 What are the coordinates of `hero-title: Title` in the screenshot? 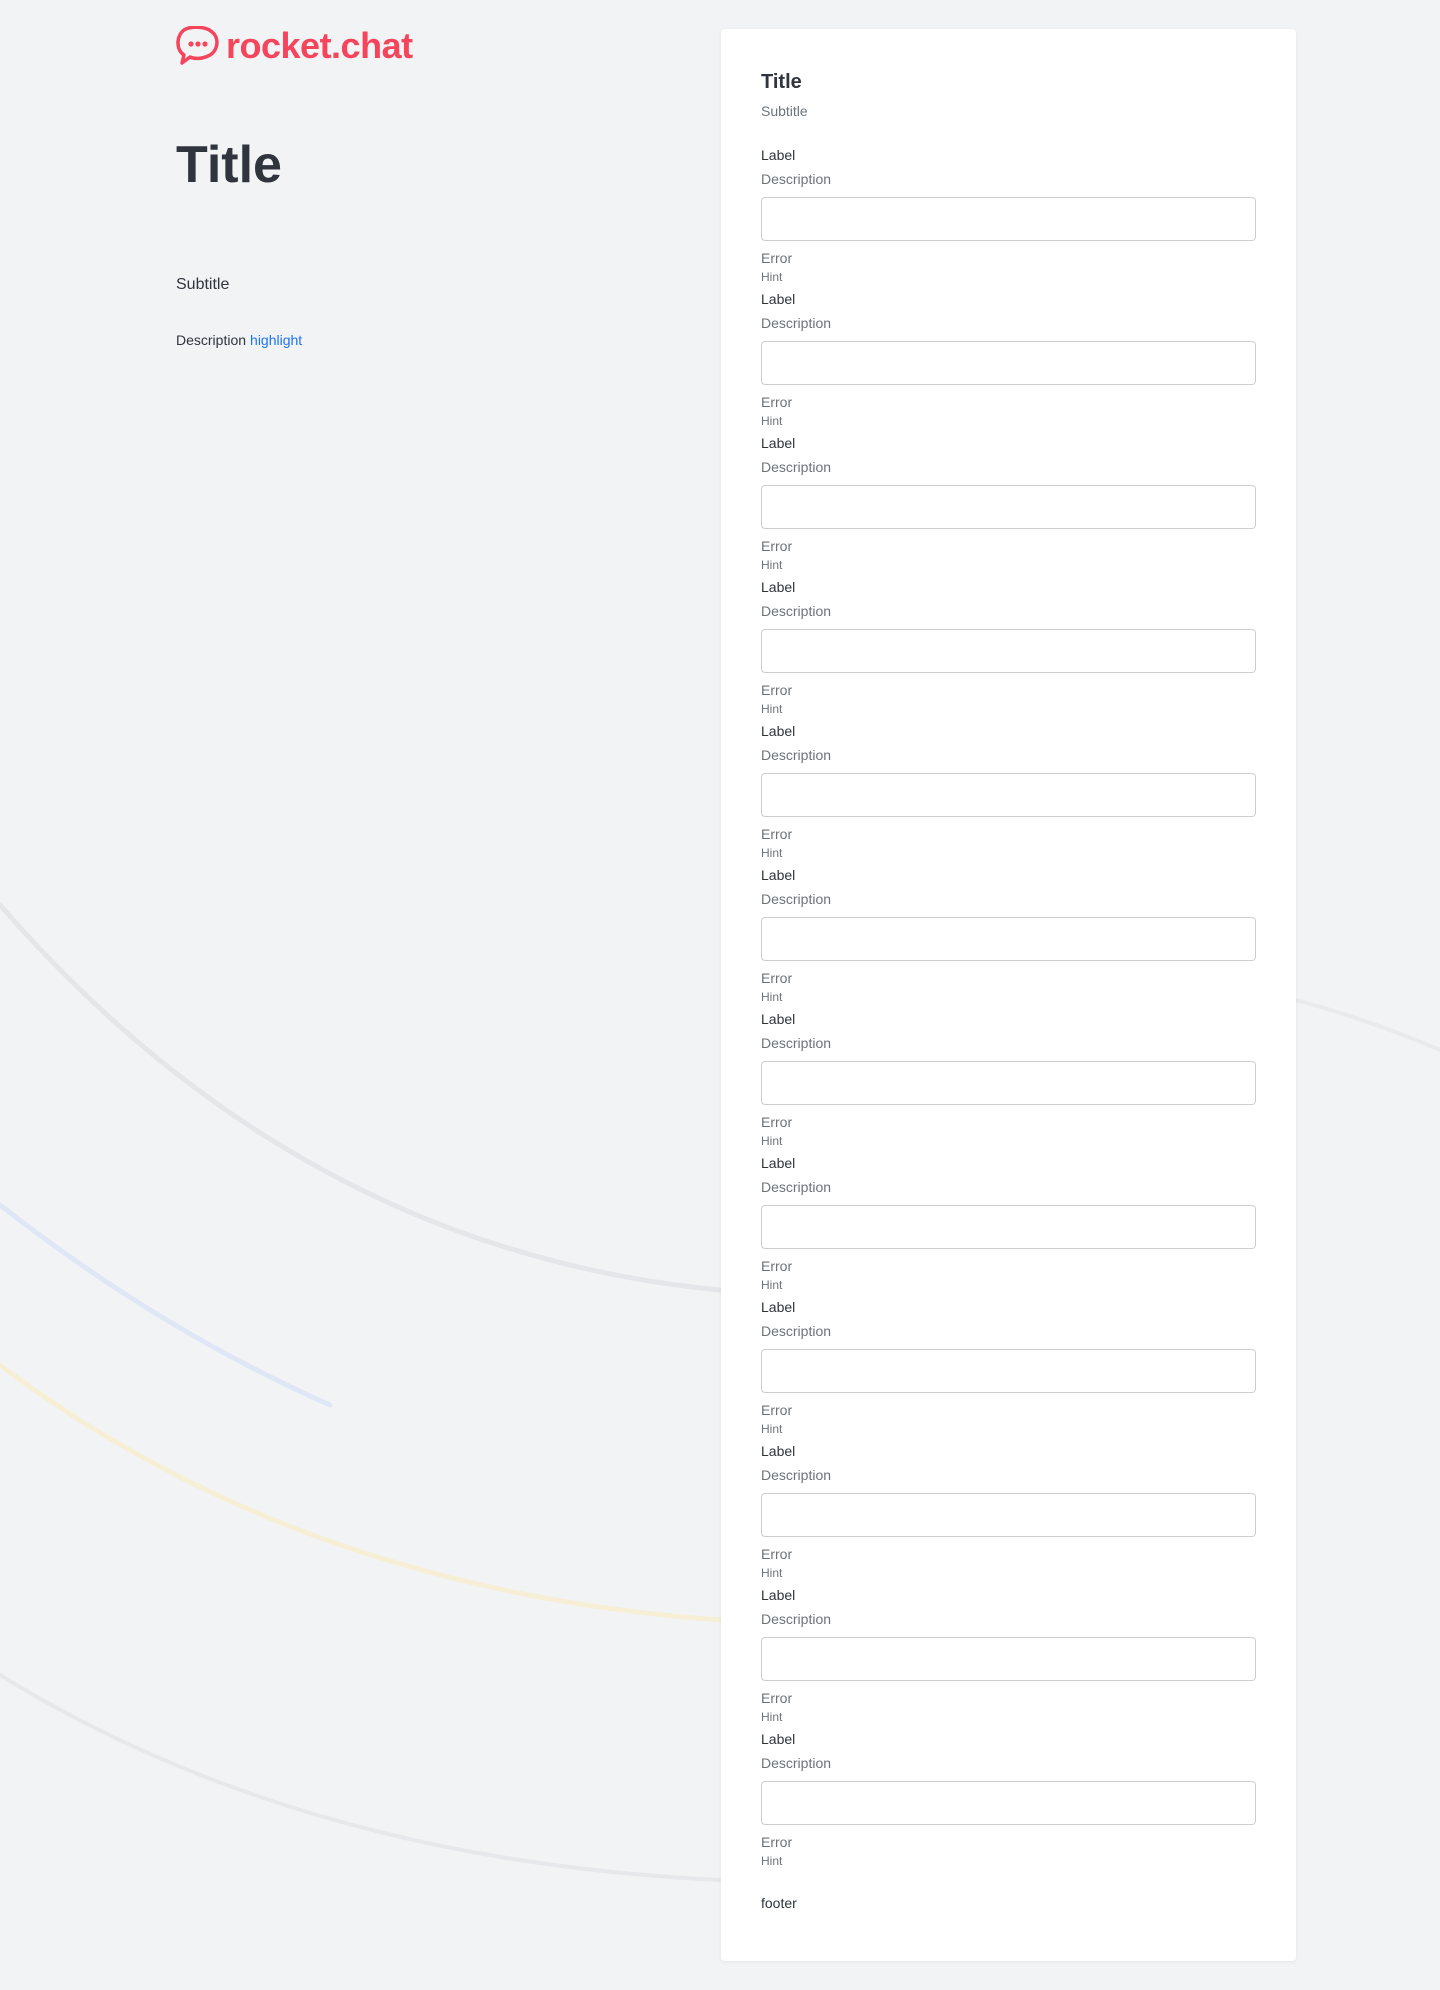 It's located at (229, 165).